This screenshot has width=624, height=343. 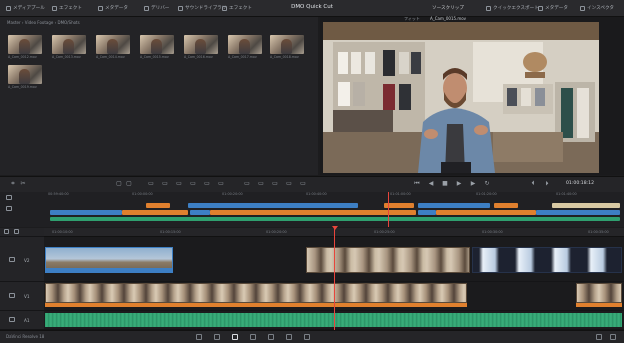 What do you see at coordinates (165, 184) in the screenshot?
I see `overwrite-icon: ▭` at bounding box center [165, 184].